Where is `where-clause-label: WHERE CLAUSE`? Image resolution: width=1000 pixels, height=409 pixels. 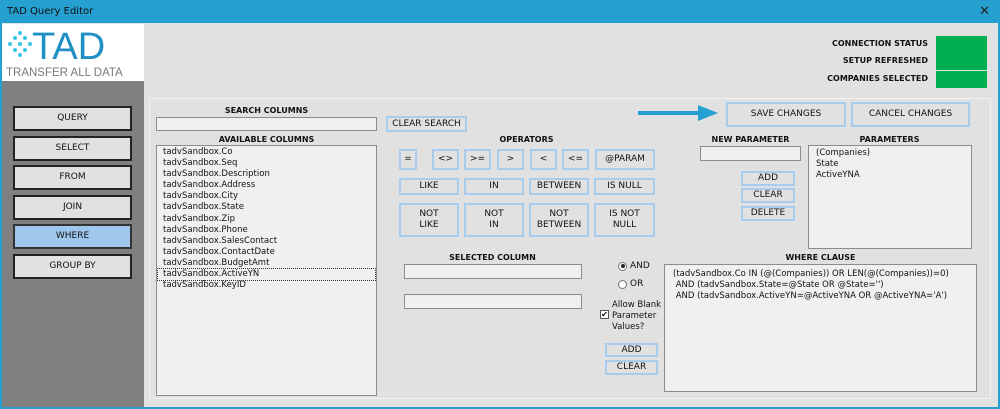 where-clause-label: WHERE CLAUSE is located at coordinates (820, 257).